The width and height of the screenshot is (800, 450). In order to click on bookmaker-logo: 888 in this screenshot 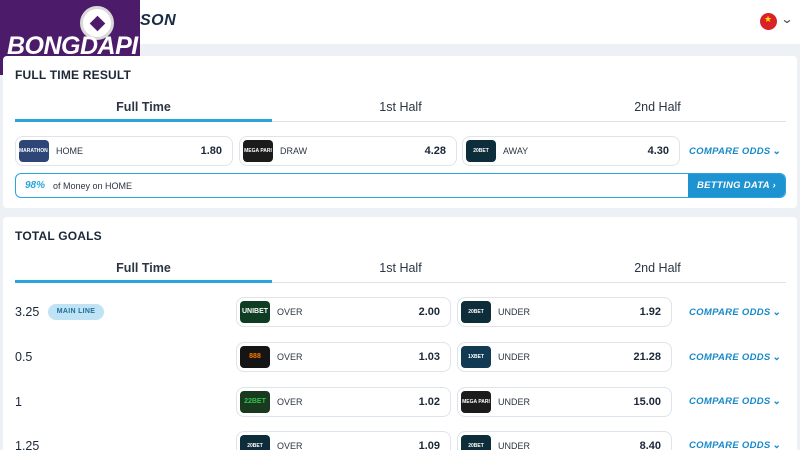, I will do `click(255, 357)`.